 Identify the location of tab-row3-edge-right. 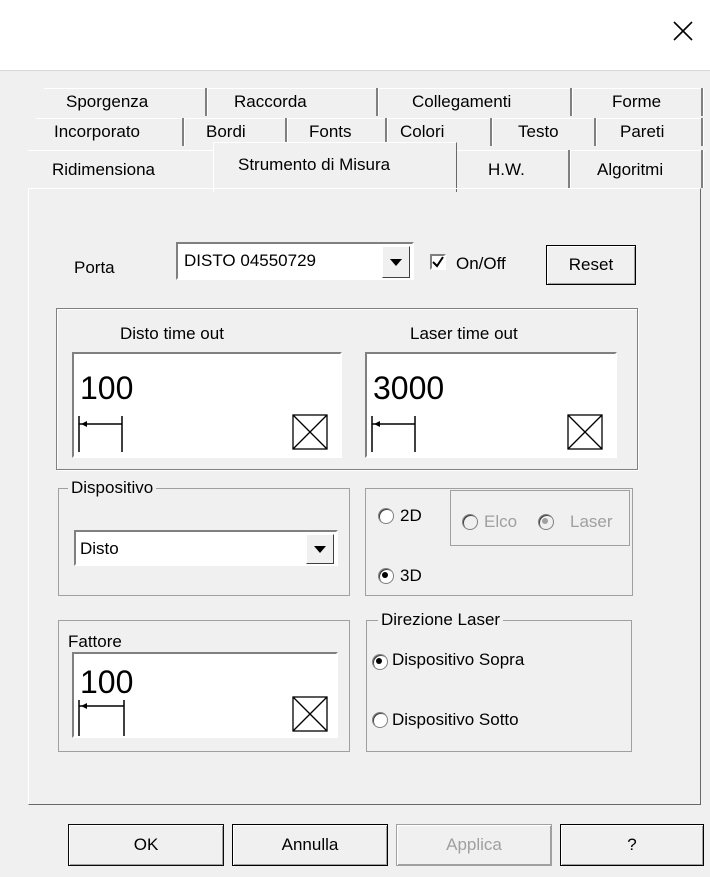
(581, 150).